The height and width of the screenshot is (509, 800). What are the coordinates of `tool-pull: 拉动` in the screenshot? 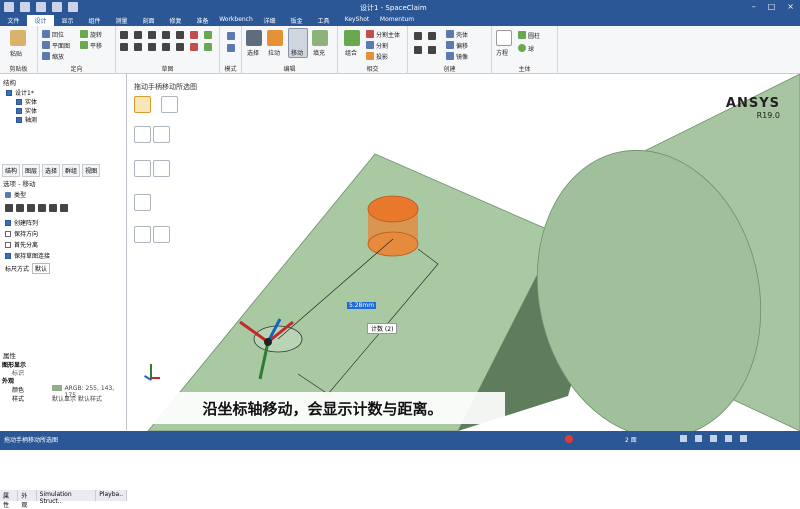 It's located at (274, 52).